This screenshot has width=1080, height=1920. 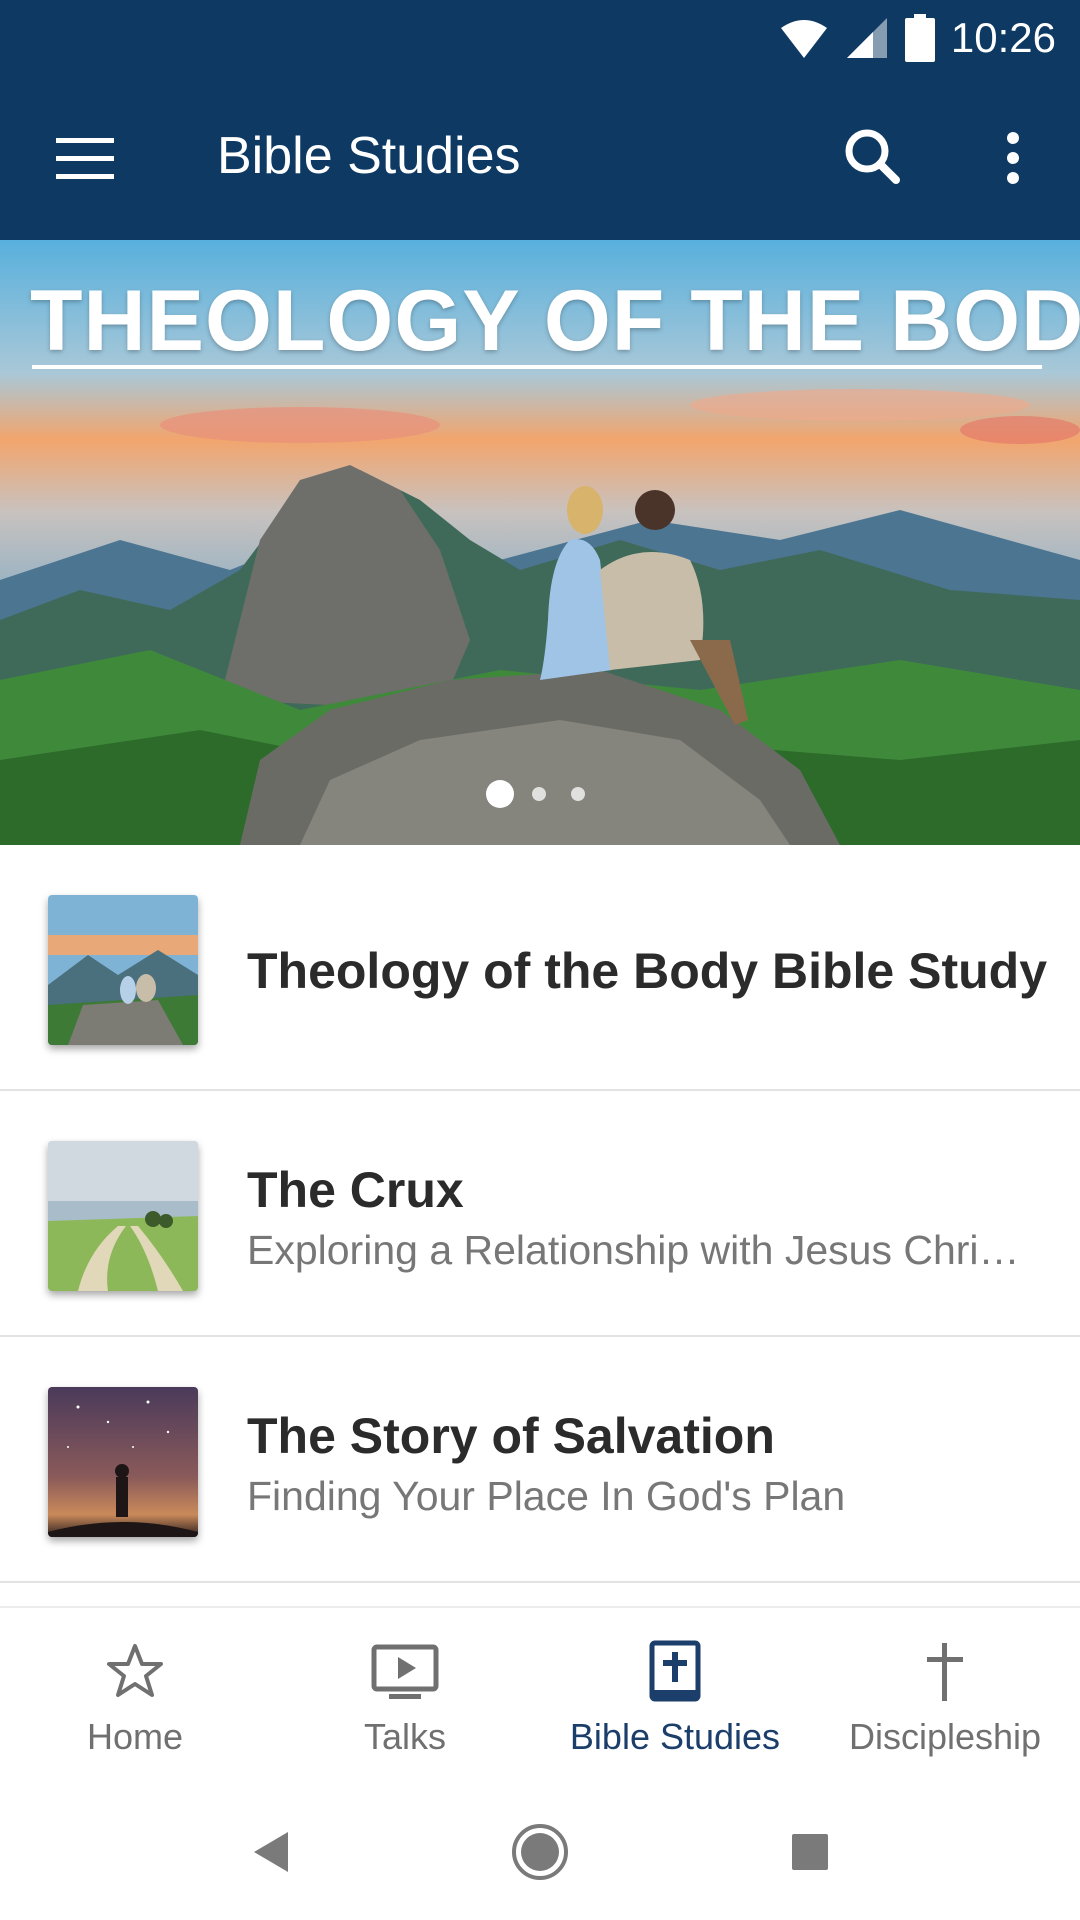 I want to click on menu-button, so click(x=85, y=158).